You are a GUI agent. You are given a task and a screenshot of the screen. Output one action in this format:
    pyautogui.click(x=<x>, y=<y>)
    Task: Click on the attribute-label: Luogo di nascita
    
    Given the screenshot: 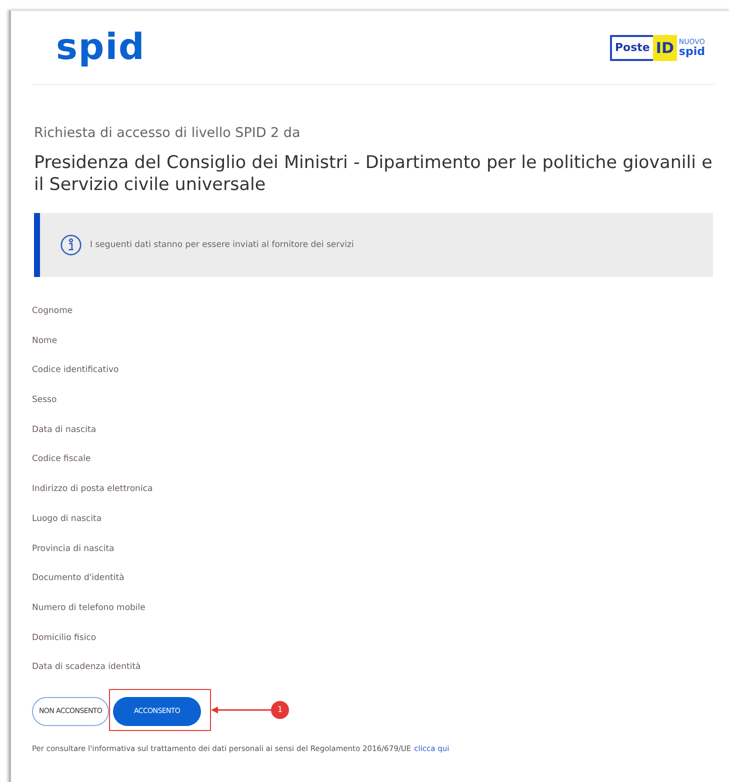 What is the action you would take?
    pyautogui.click(x=67, y=519)
    